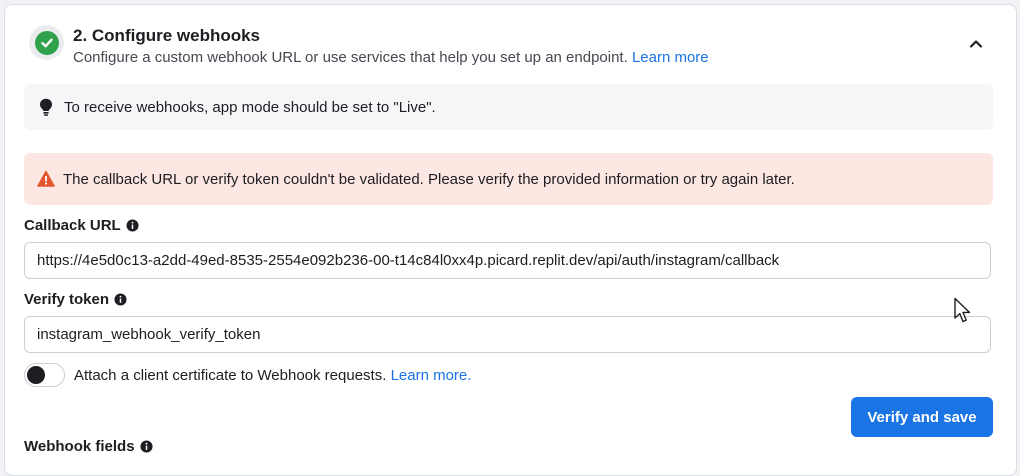 This screenshot has height=476, width=1020. Describe the element at coordinates (167, 35) in the screenshot. I see `section-title: 2. Configure webhooks` at that location.